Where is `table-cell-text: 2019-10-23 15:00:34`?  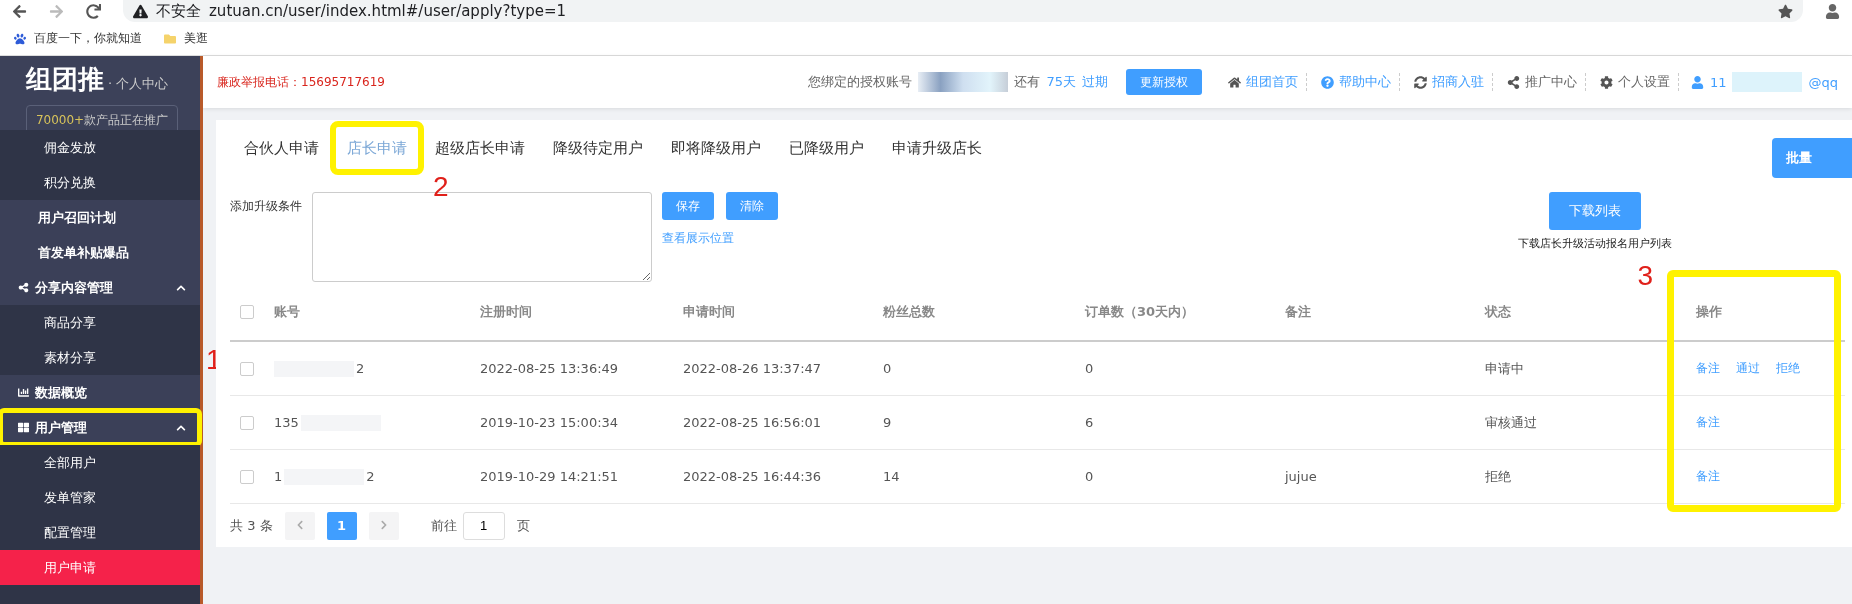 table-cell-text: 2019-10-23 15:00:34 is located at coordinates (550, 423).